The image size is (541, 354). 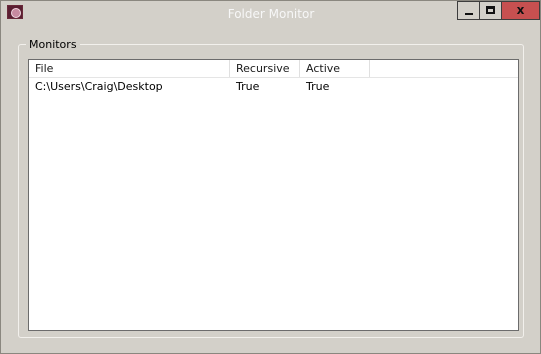 What do you see at coordinates (318, 86) in the screenshot?
I see `active-cell: True` at bounding box center [318, 86].